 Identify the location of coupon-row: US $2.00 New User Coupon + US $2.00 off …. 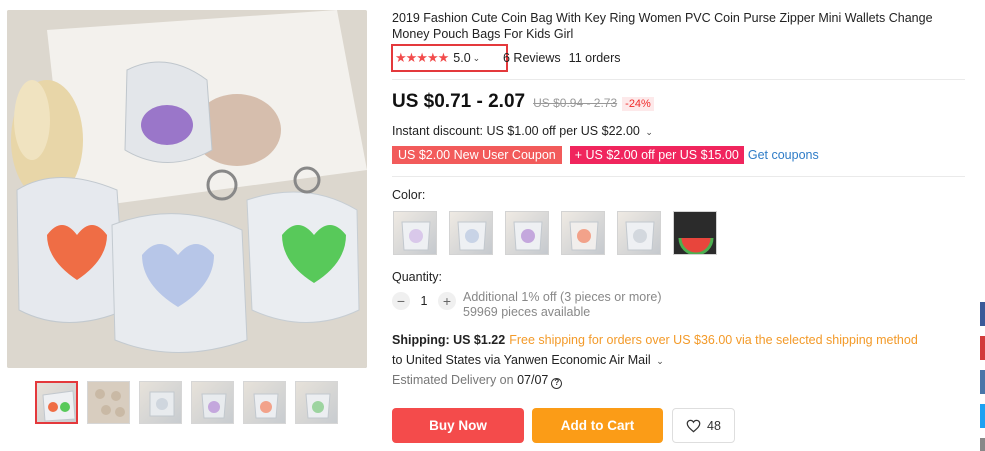
(605, 155).